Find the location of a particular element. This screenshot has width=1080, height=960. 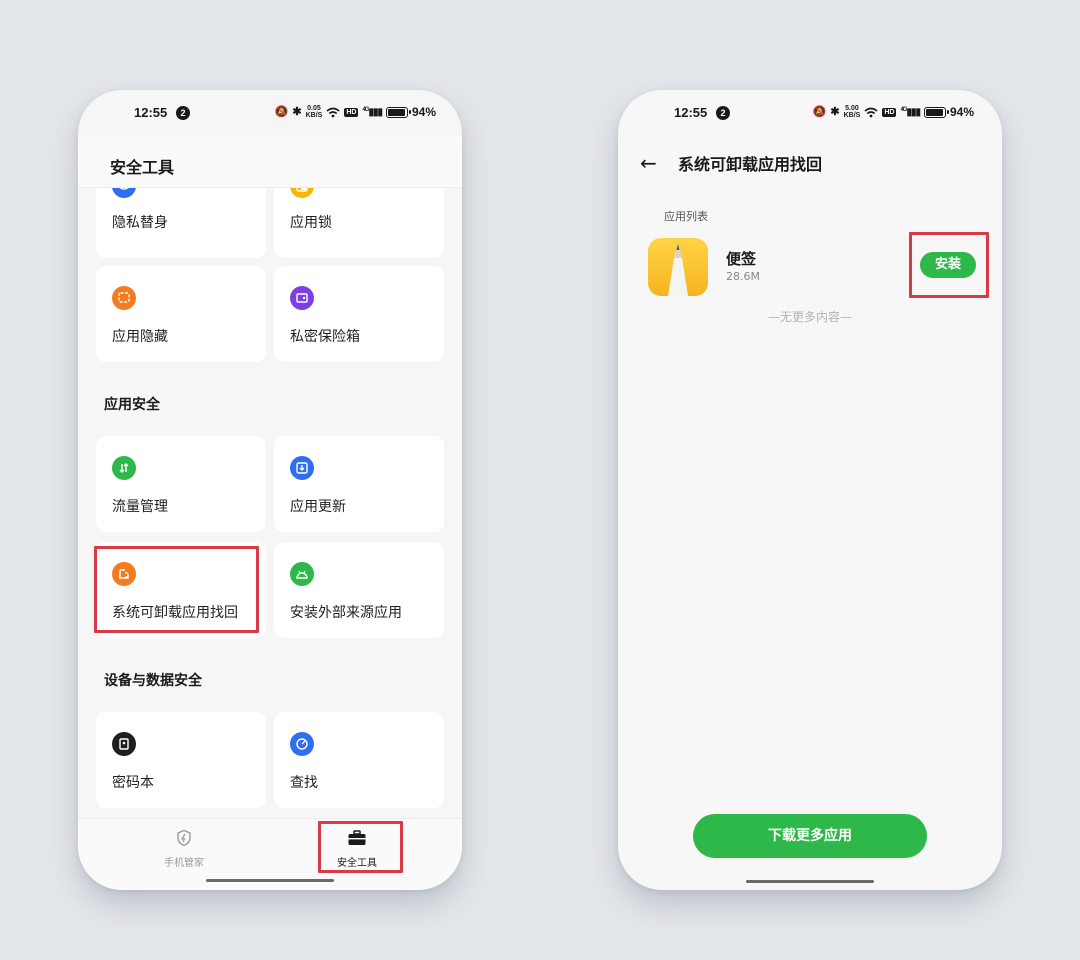

install-button: 安装 is located at coordinates (948, 265).